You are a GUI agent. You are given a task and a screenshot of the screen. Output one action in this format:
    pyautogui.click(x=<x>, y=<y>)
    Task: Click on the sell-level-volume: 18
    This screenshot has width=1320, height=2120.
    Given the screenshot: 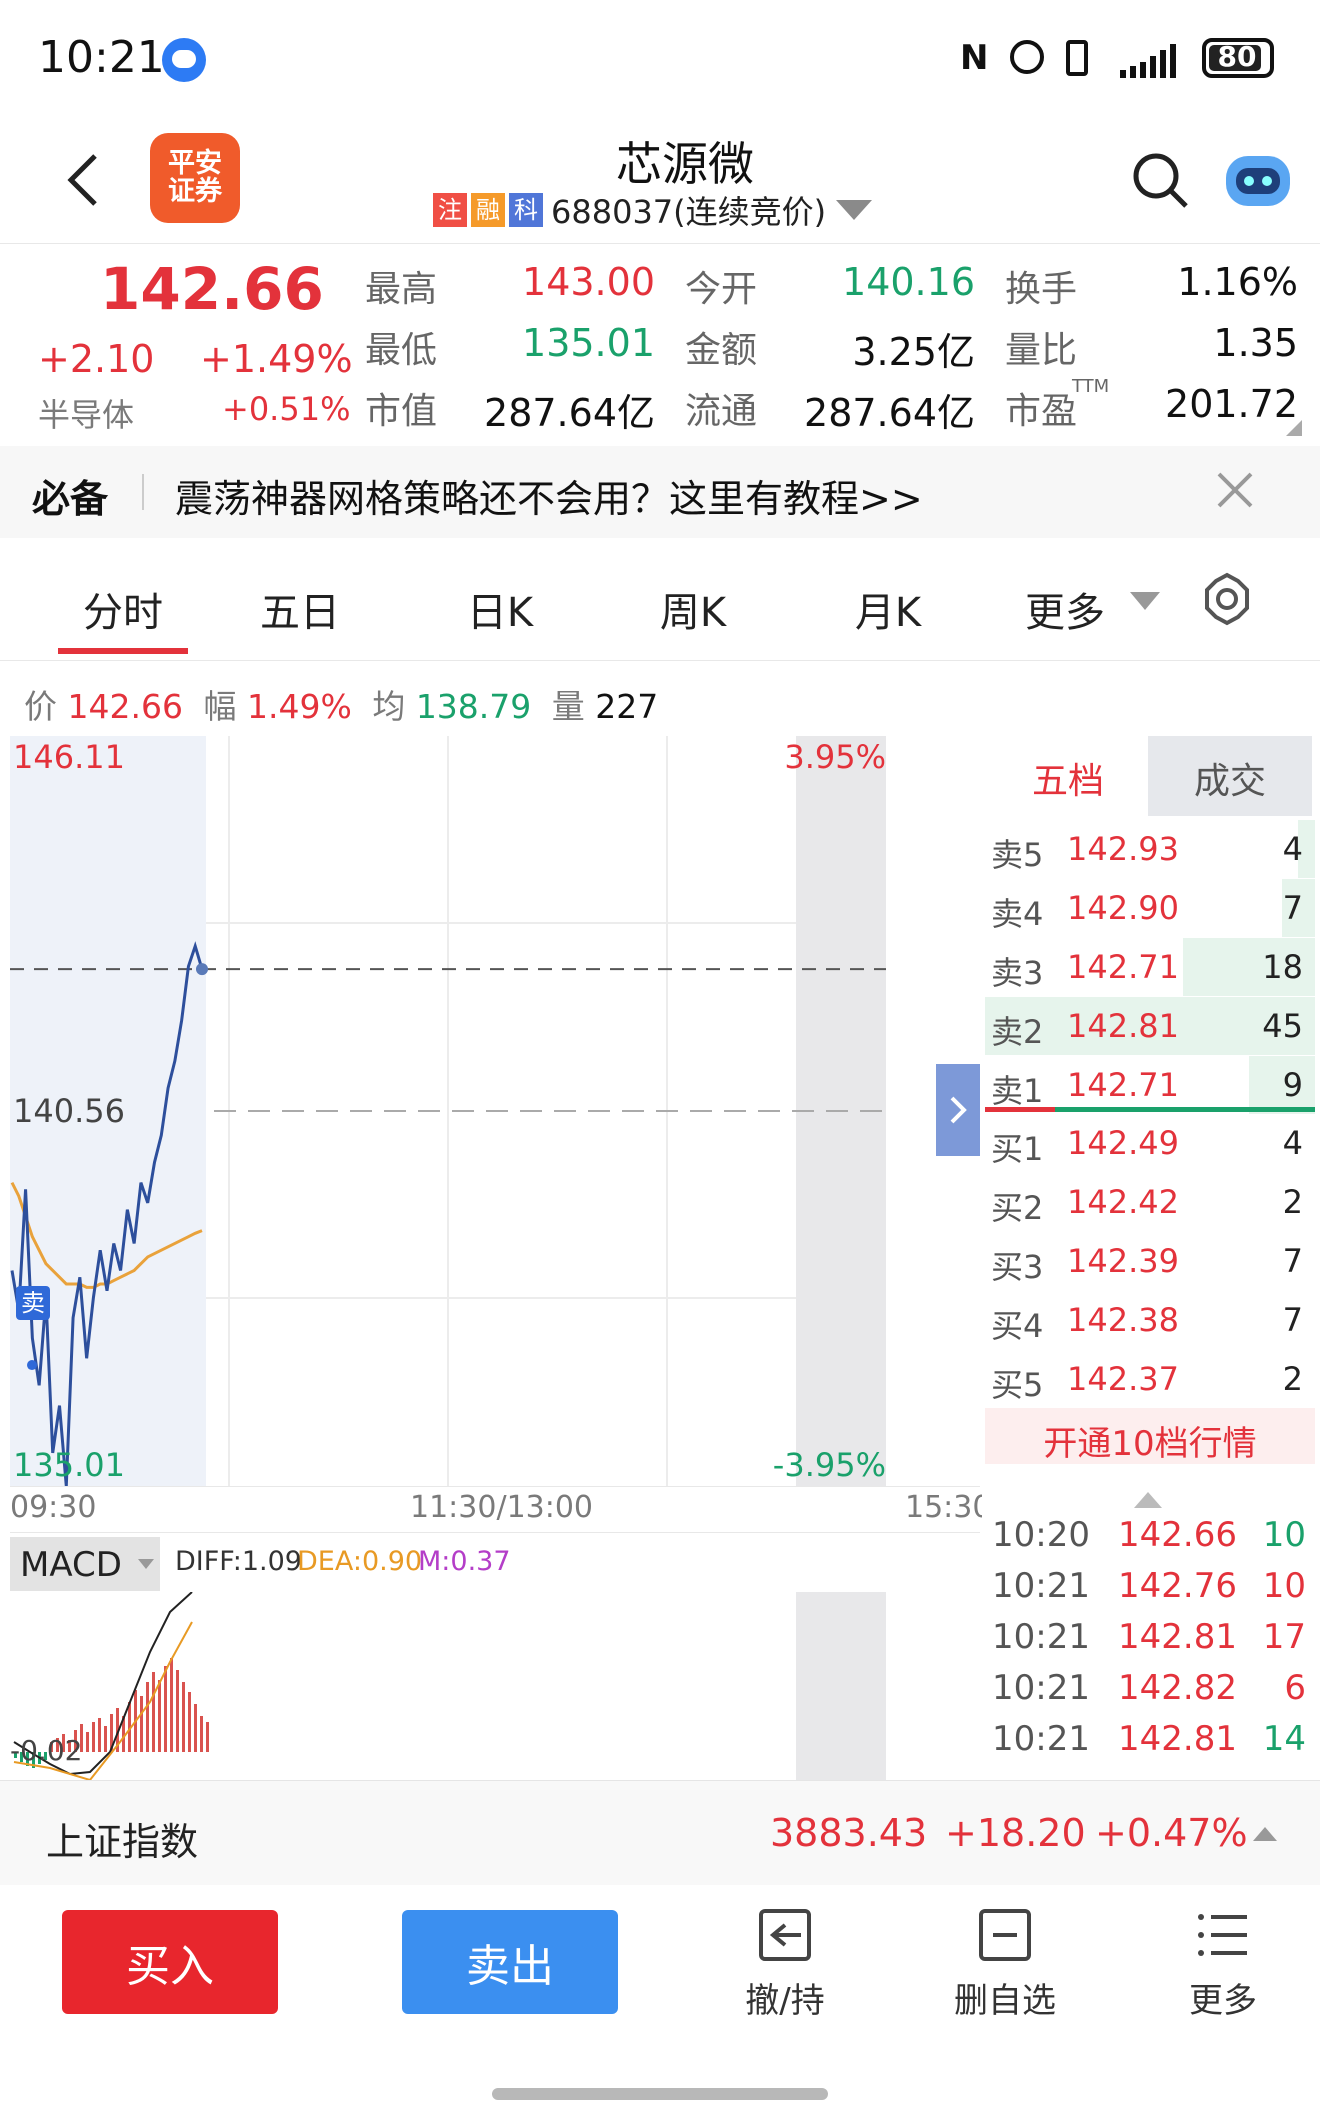 What is the action you would take?
    pyautogui.click(x=1282, y=967)
    